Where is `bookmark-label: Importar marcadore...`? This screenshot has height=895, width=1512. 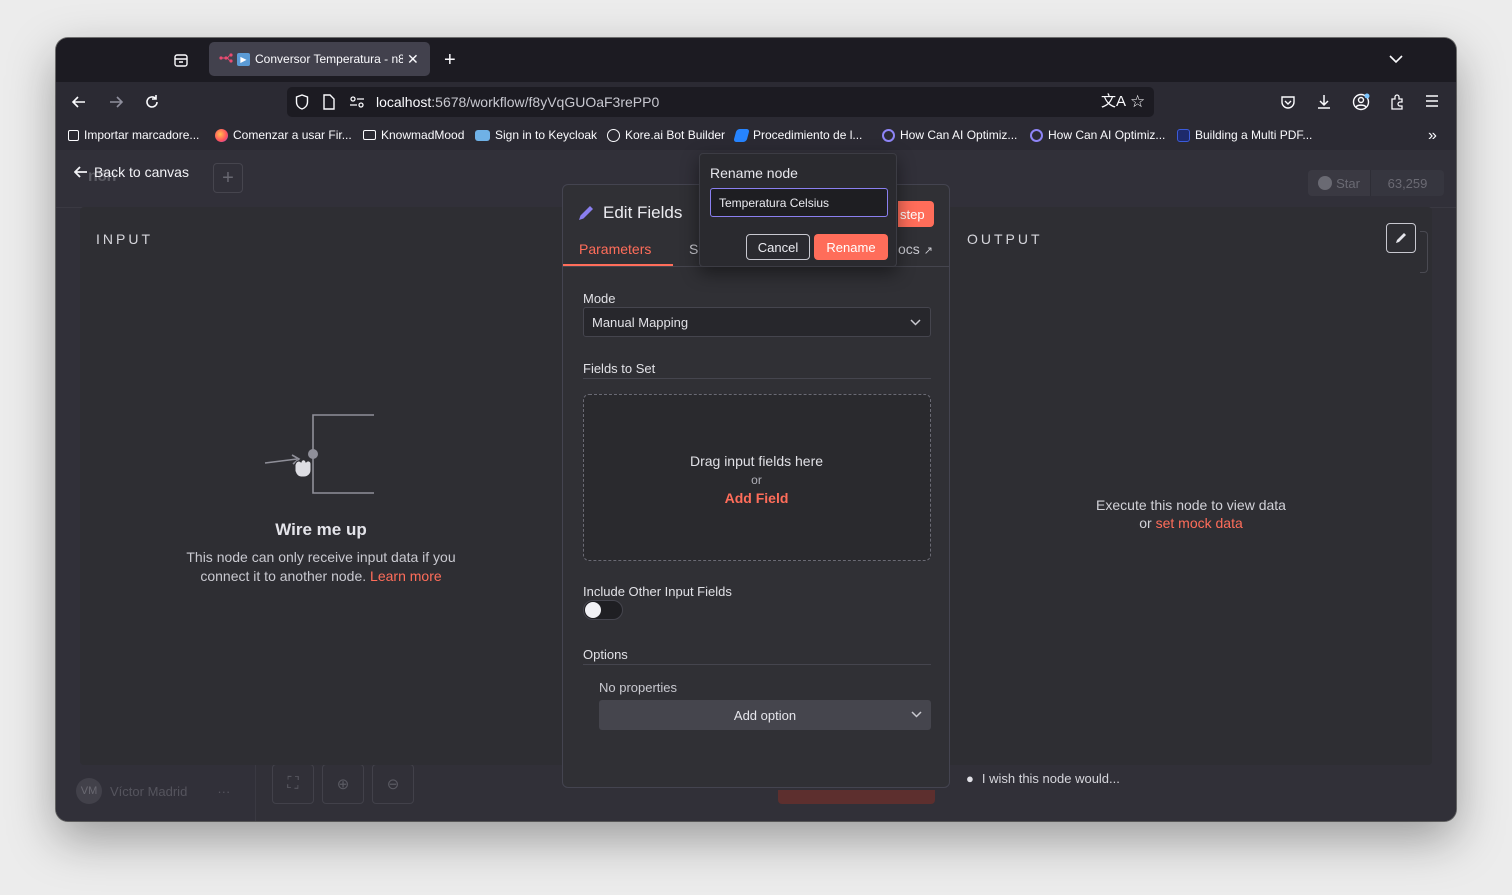 bookmark-label: Importar marcadore... is located at coordinates (142, 135).